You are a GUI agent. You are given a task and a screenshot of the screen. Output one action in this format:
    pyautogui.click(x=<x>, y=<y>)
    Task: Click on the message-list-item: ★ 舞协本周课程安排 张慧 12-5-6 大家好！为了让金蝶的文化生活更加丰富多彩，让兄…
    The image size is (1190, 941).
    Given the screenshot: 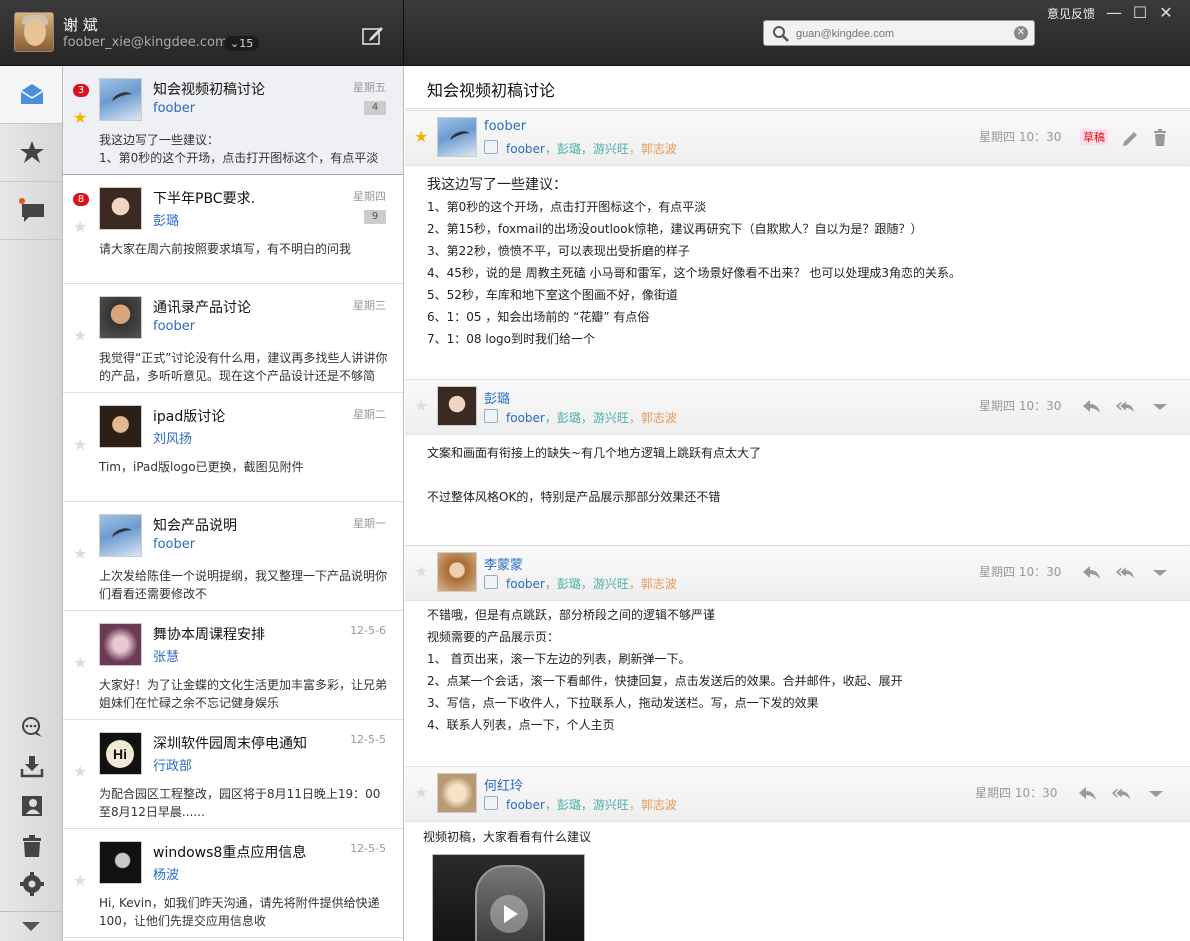 What is the action you would take?
    pyautogui.click(x=233, y=665)
    